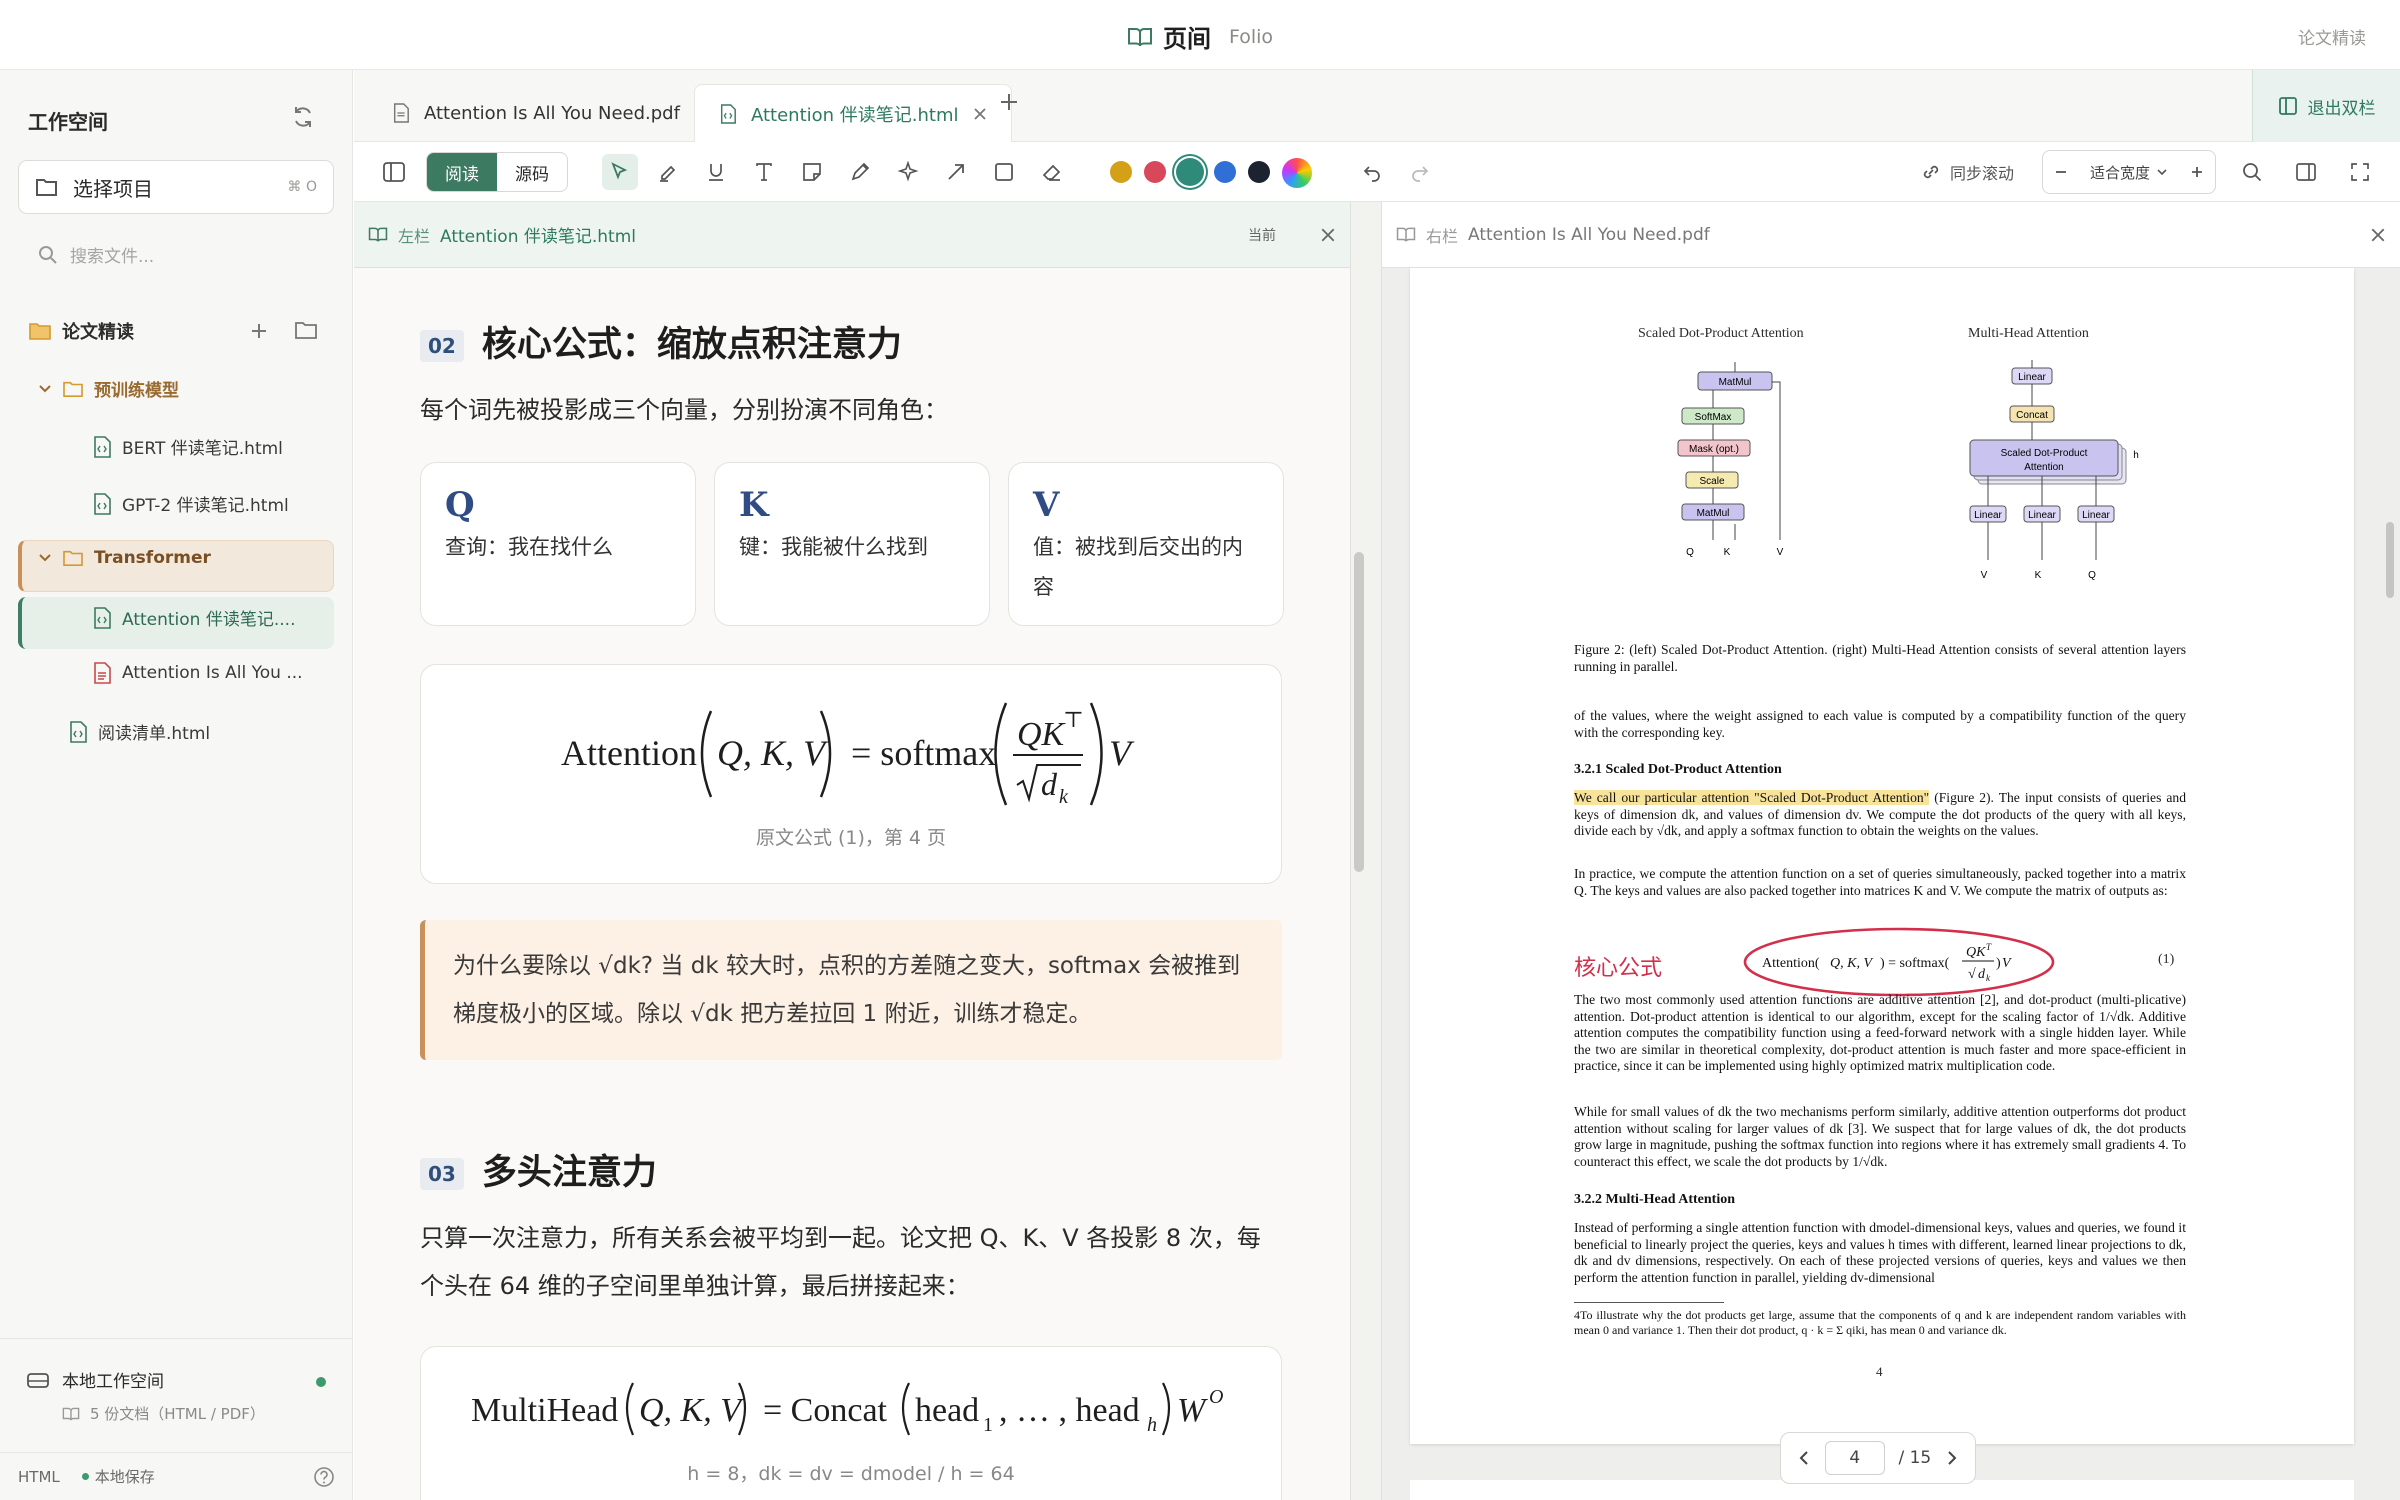 This screenshot has height=1500, width=2400. Describe the element at coordinates (1225, 172) in the screenshot. I see `color-swatch-blue` at that location.